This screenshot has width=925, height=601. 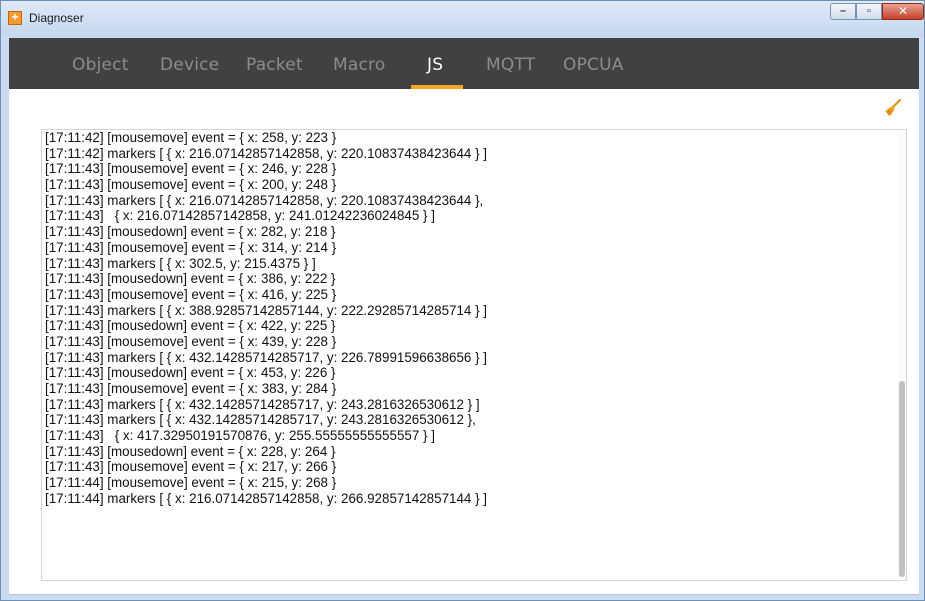 What do you see at coordinates (189, 65) in the screenshot?
I see `tab-device: Device` at bounding box center [189, 65].